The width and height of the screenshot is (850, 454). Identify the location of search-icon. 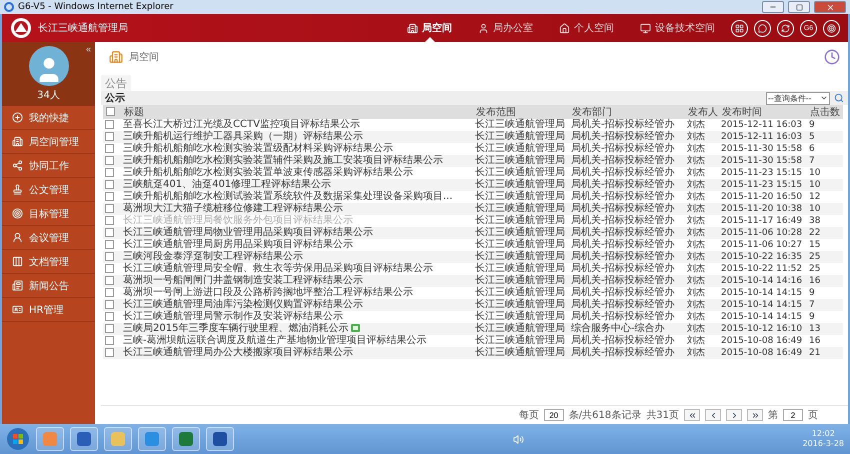
(839, 98).